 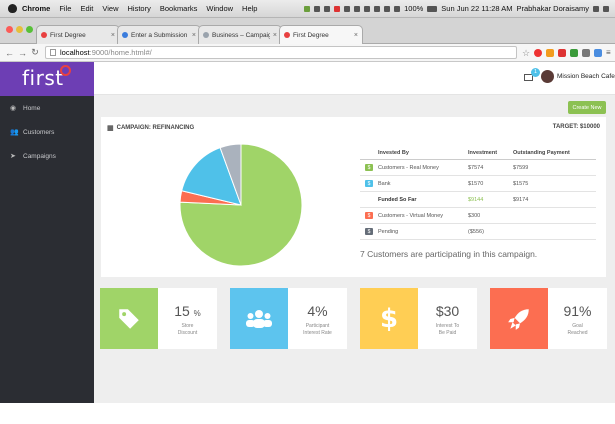 What do you see at coordinates (562, 52) in the screenshot?
I see `extension-adblock-icon` at bounding box center [562, 52].